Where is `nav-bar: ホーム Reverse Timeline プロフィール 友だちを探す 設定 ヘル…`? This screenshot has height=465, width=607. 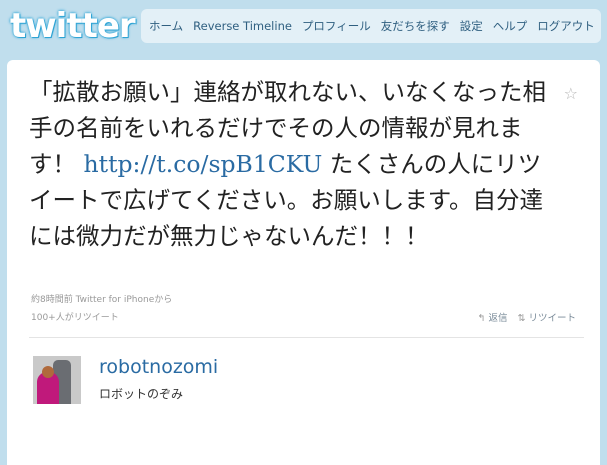
nav-bar: ホーム Reverse Timeline プロフィール 友だちを探す 設定 ヘル… is located at coordinates (371, 26).